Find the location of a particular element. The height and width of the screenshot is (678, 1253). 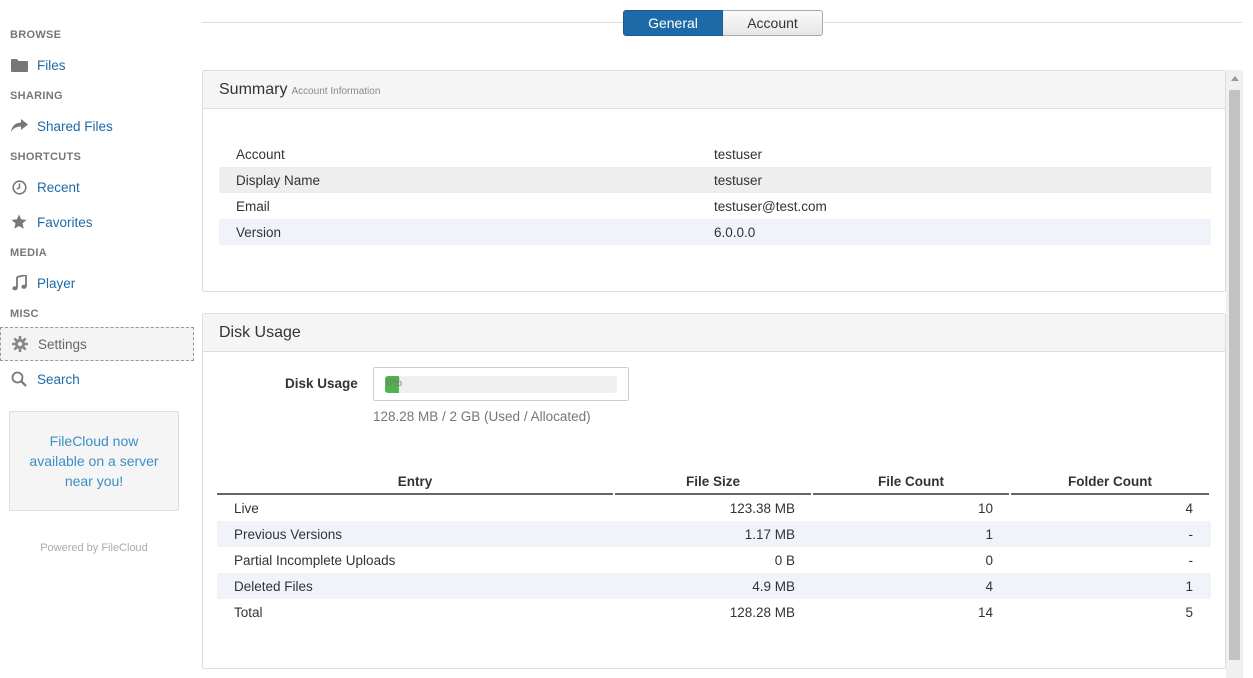

tab-bar: General Account is located at coordinates (723, 23).